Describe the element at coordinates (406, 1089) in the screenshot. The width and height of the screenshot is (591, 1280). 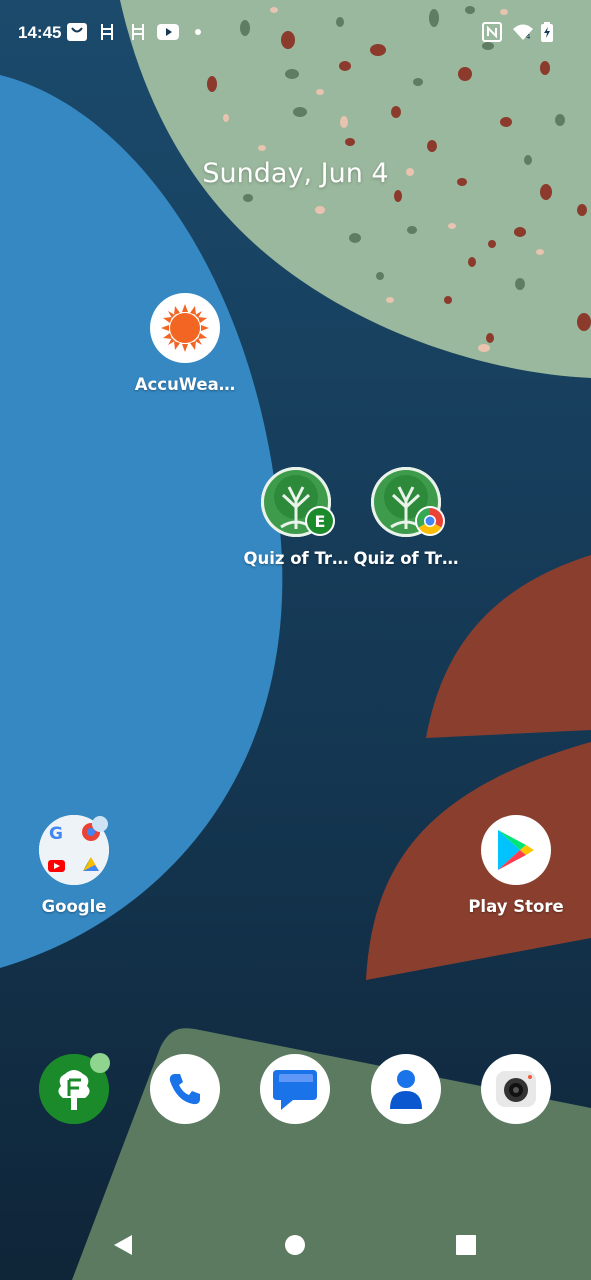
I see `contacts-icon` at that location.